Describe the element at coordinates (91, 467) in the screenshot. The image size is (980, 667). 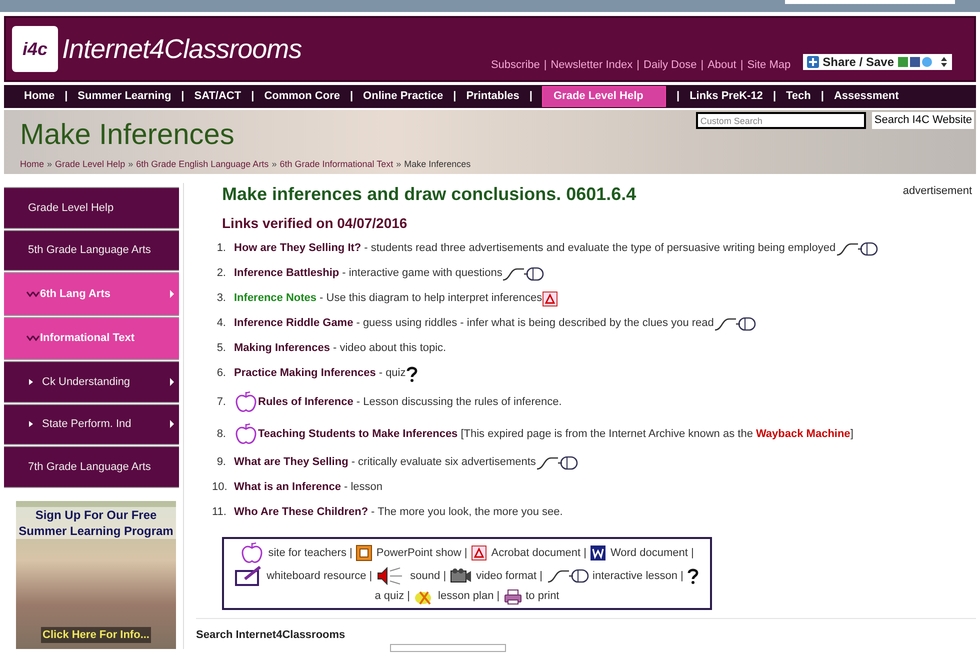
I see `sidebar-item: 7th Grade Language Arts` at that location.